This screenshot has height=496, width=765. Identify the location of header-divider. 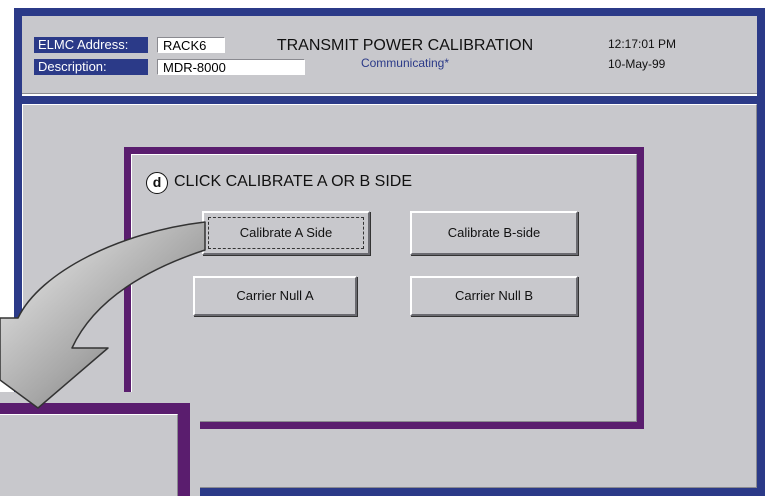
(389, 100).